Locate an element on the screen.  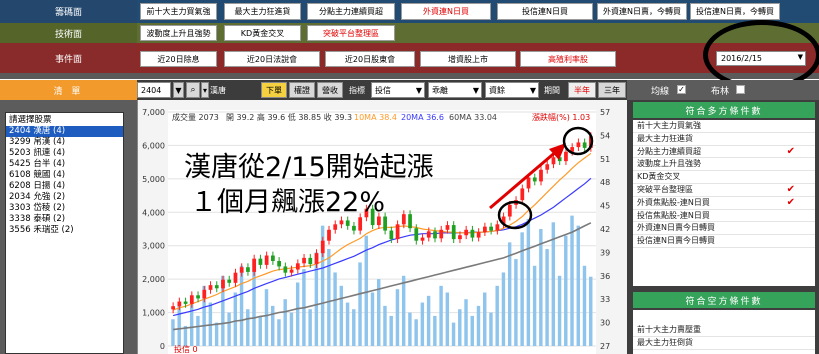
filter-branch-continuous-buy: 分點主力連續買超 is located at coordinates (351, 11).